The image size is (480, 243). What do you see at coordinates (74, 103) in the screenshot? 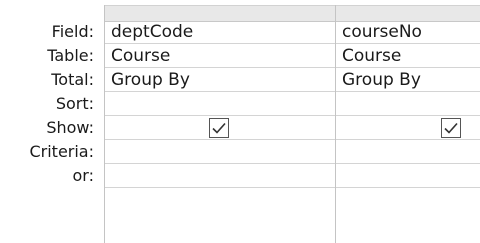
I see `label-sort: Sort:` at bounding box center [74, 103].